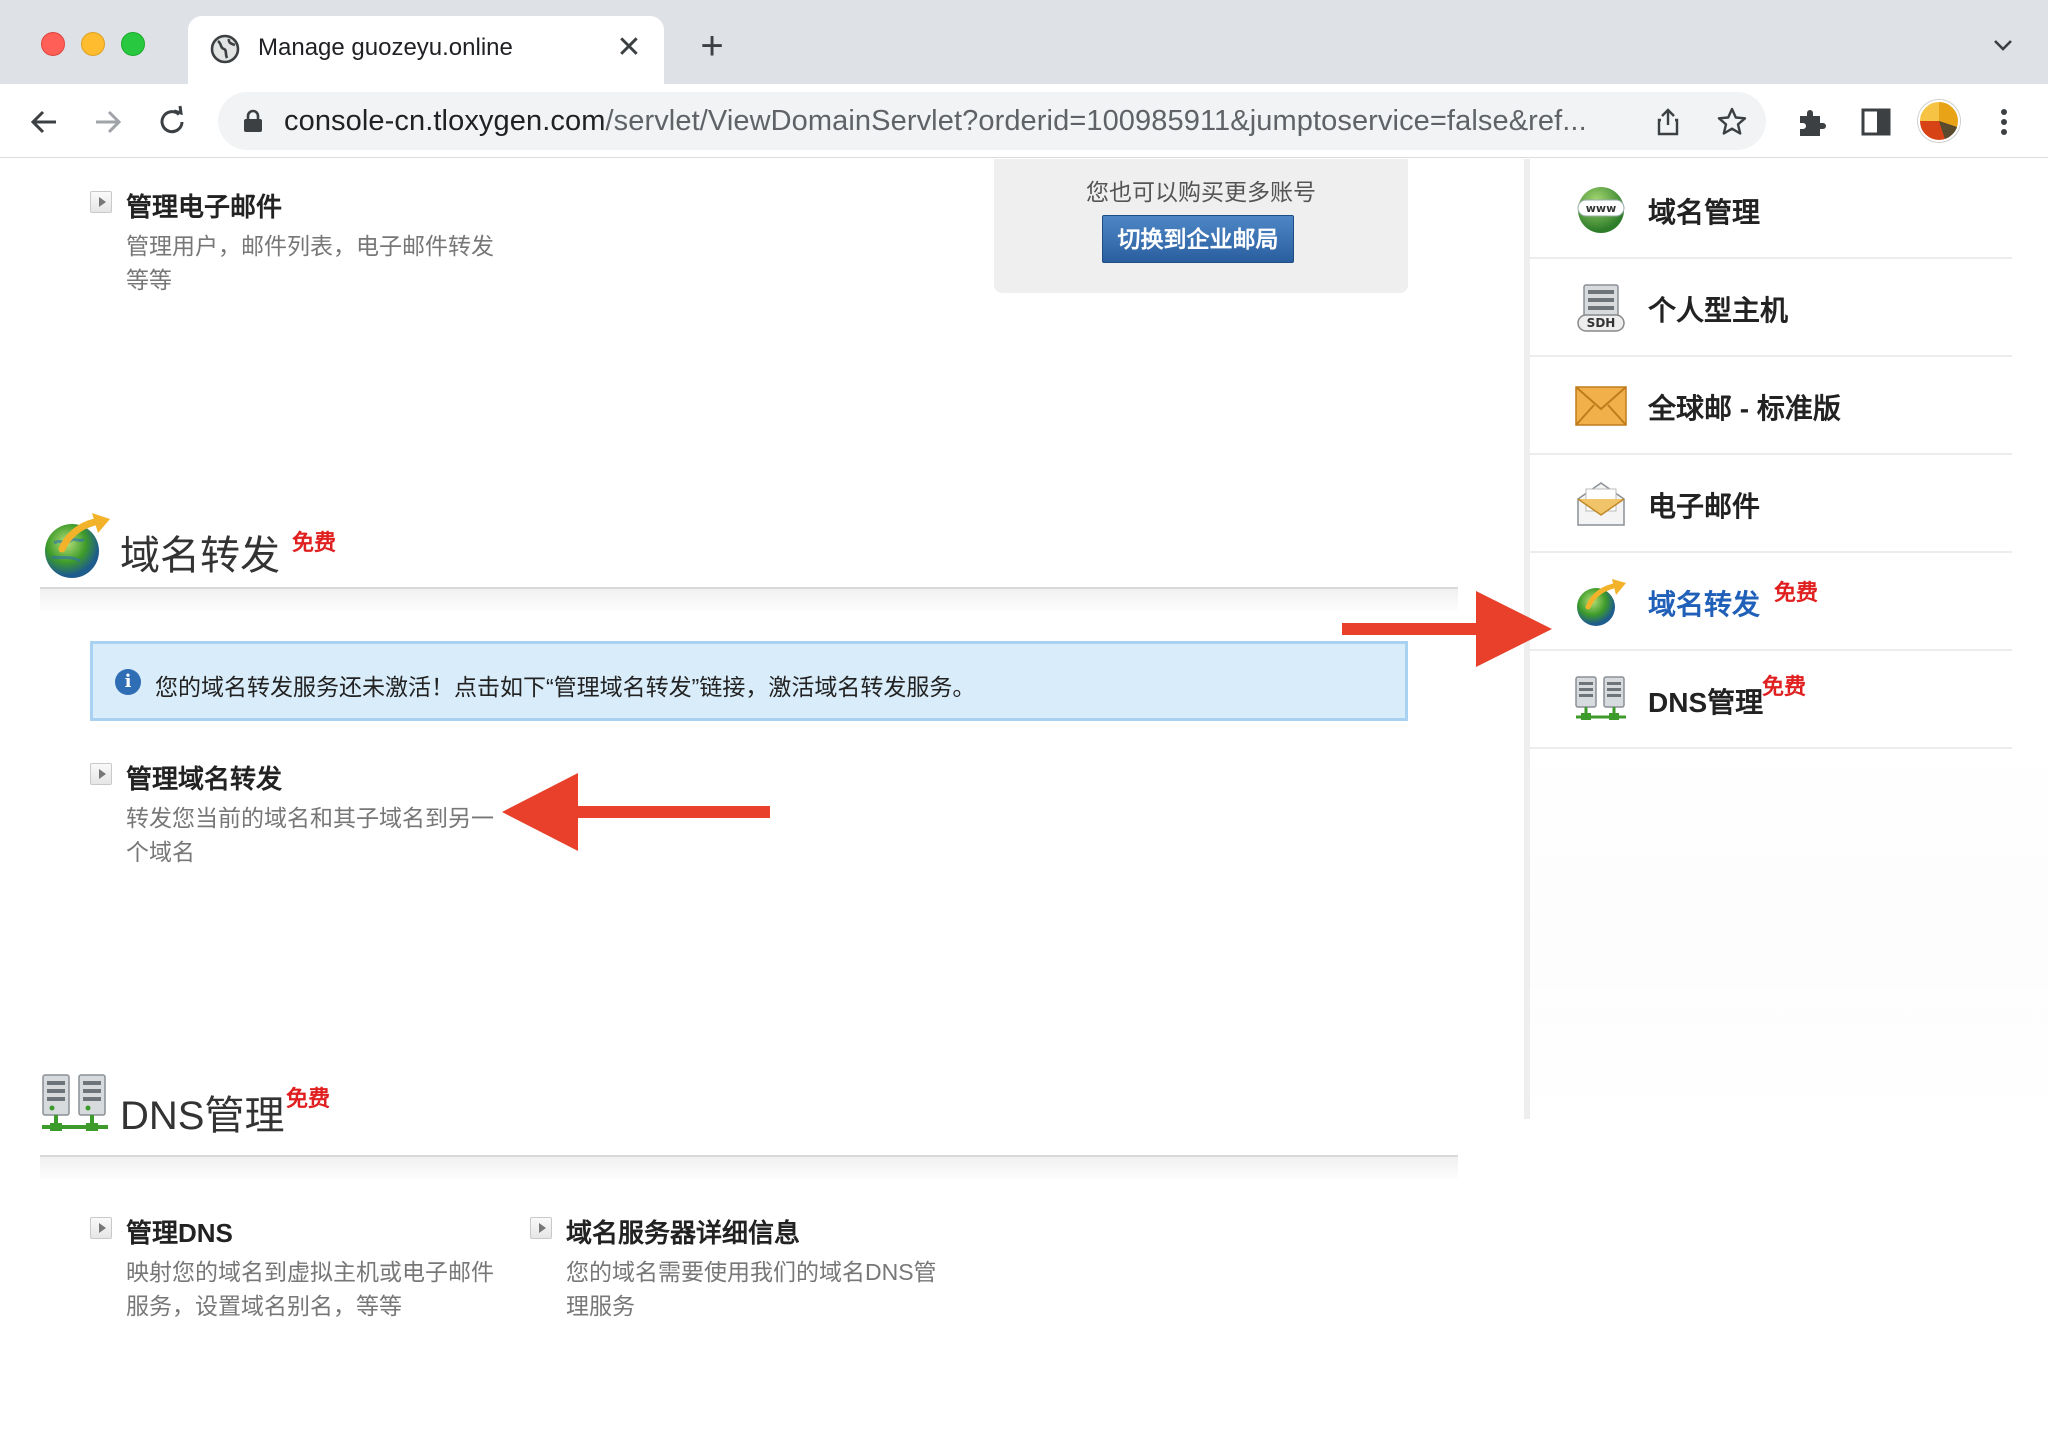 The height and width of the screenshot is (1438, 2048). Describe the element at coordinates (179, 1231) in the screenshot. I see `manage-dns-link: 管理DNS` at that location.